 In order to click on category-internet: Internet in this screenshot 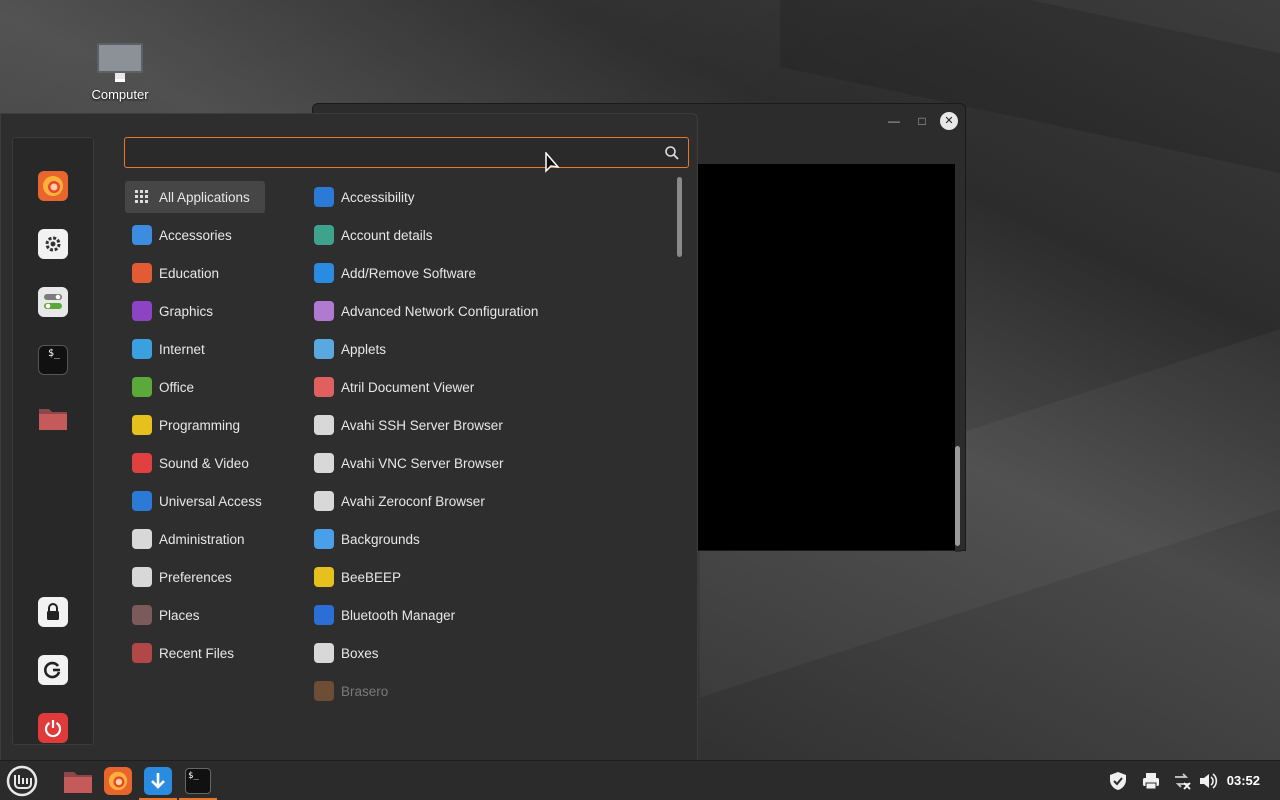, I will do `click(195, 349)`.